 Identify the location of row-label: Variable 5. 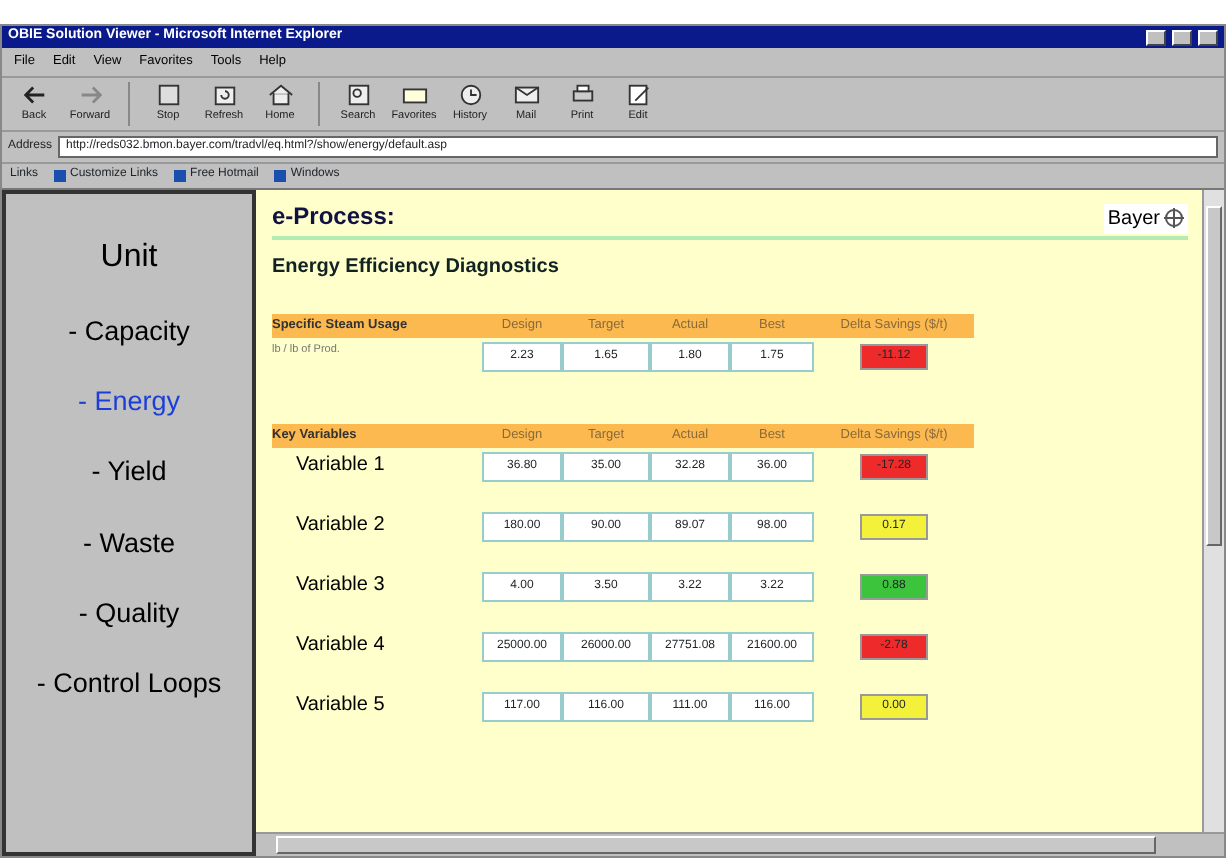
(340, 705).